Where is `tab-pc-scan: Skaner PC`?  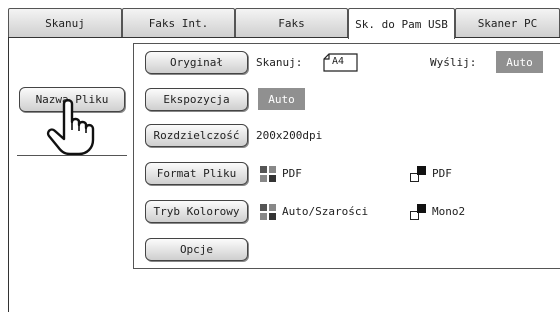 tab-pc-scan: Skaner PC is located at coordinates (507, 23).